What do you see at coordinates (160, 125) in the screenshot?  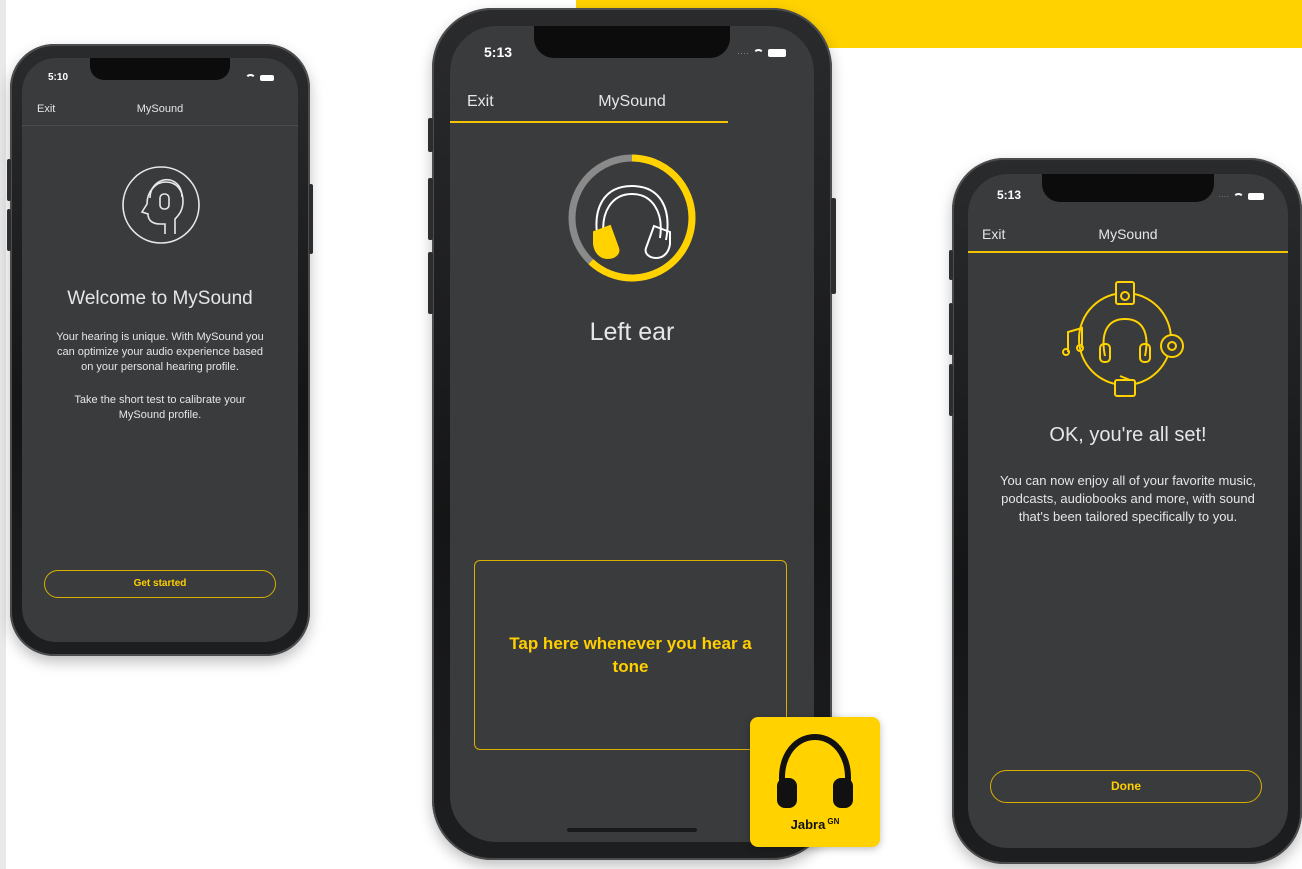 I see `nav-divider` at bounding box center [160, 125].